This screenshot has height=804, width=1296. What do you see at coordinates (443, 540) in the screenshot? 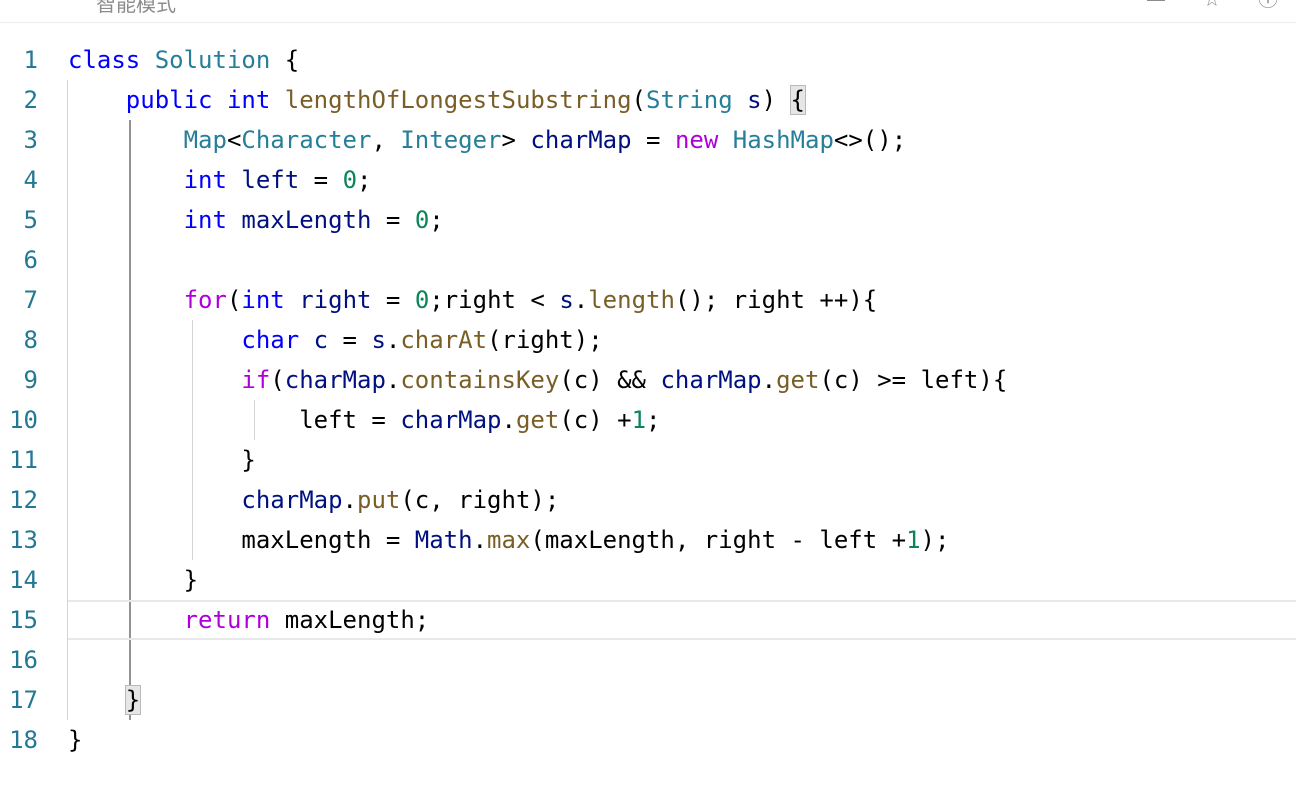
I see `code-token: Math` at bounding box center [443, 540].